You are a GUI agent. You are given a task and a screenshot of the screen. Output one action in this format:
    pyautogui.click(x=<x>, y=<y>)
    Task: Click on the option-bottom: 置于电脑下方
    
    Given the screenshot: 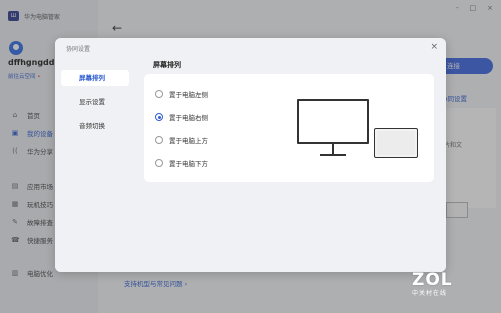 What is the action you would take?
    pyautogui.click(x=181, y=163)
    